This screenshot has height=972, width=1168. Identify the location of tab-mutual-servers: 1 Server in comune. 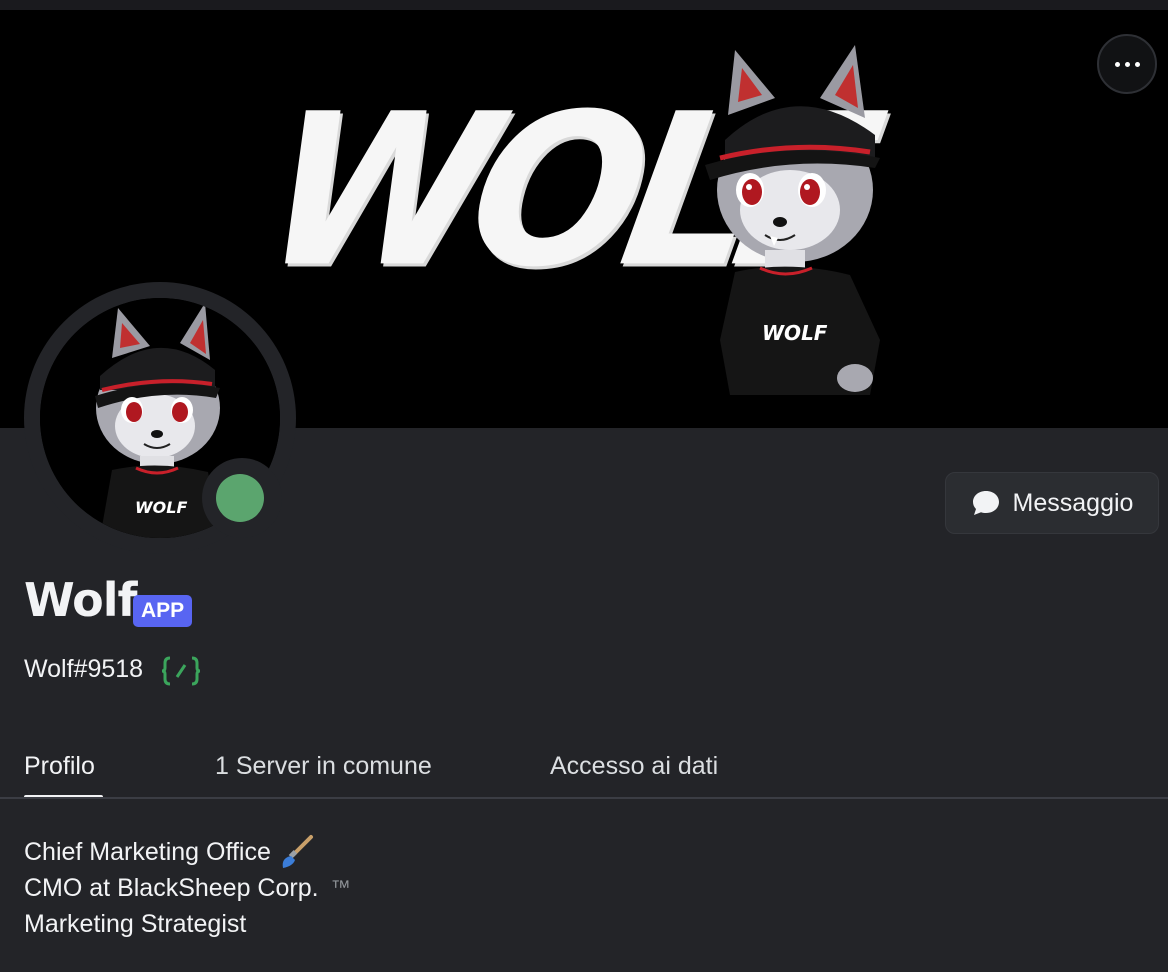
(323, 766).